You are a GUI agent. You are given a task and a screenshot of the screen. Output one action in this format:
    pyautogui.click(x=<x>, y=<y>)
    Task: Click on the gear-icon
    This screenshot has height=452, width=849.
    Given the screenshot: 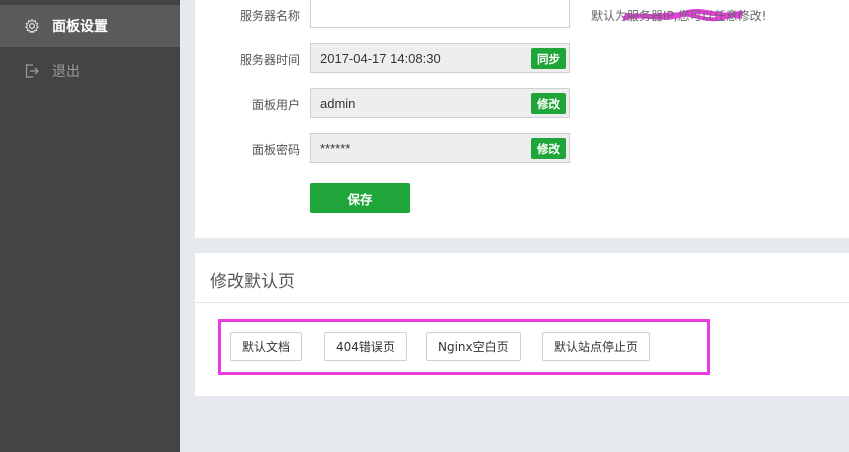 What is the action you would take?
    pyautogui.click(x=32, y=26)
    